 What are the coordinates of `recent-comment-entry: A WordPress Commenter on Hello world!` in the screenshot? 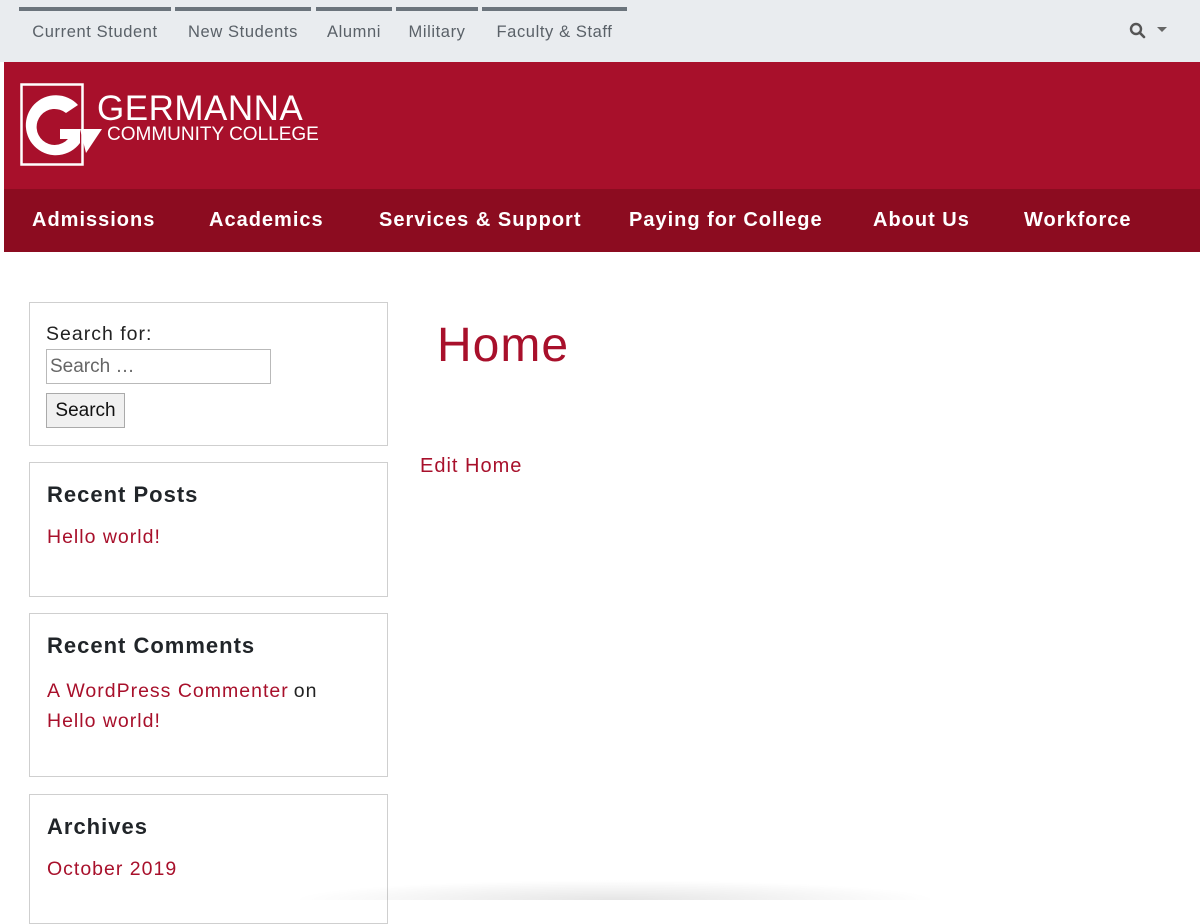 It's located at (212, 707).